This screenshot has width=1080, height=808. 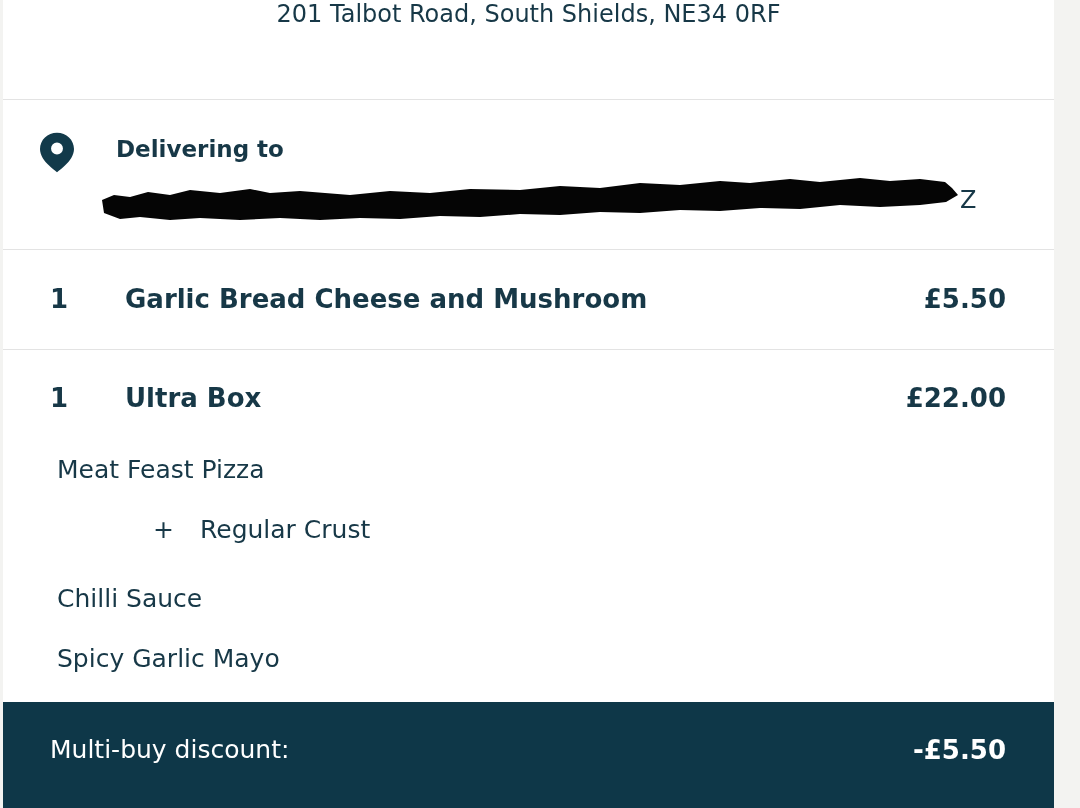 I want to click on item-price: £5.50, so click(x=964, y=299).